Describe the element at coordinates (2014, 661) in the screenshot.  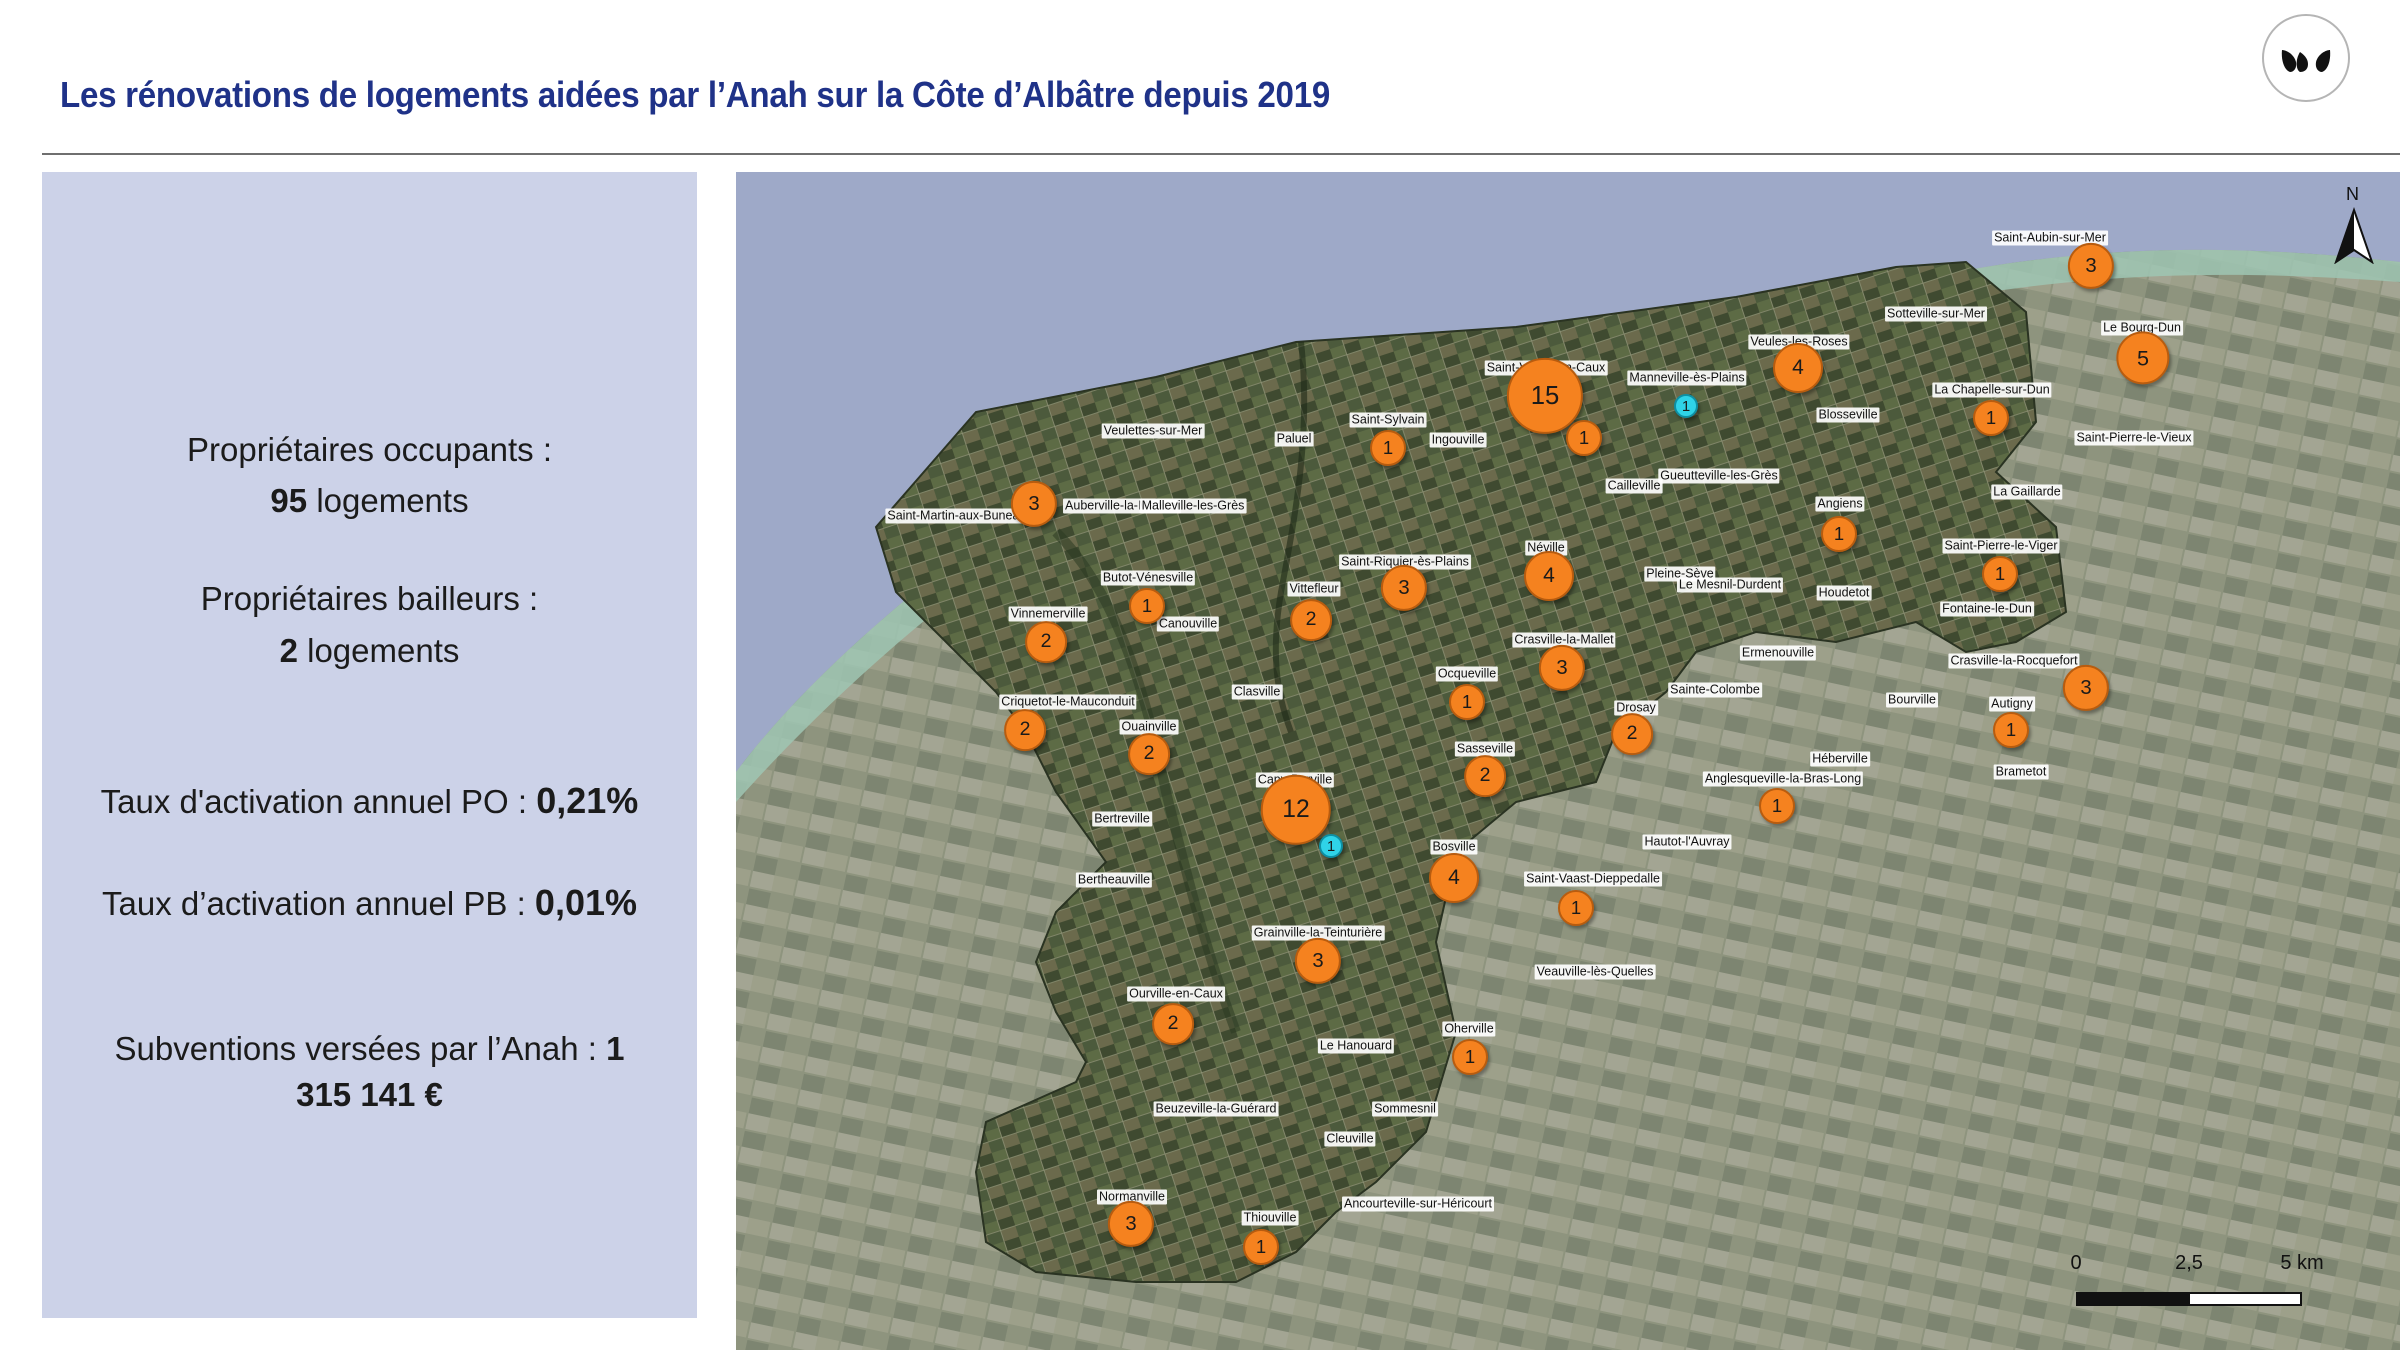
I see `place-label: Crasville-la-Rocquefort` at that location.